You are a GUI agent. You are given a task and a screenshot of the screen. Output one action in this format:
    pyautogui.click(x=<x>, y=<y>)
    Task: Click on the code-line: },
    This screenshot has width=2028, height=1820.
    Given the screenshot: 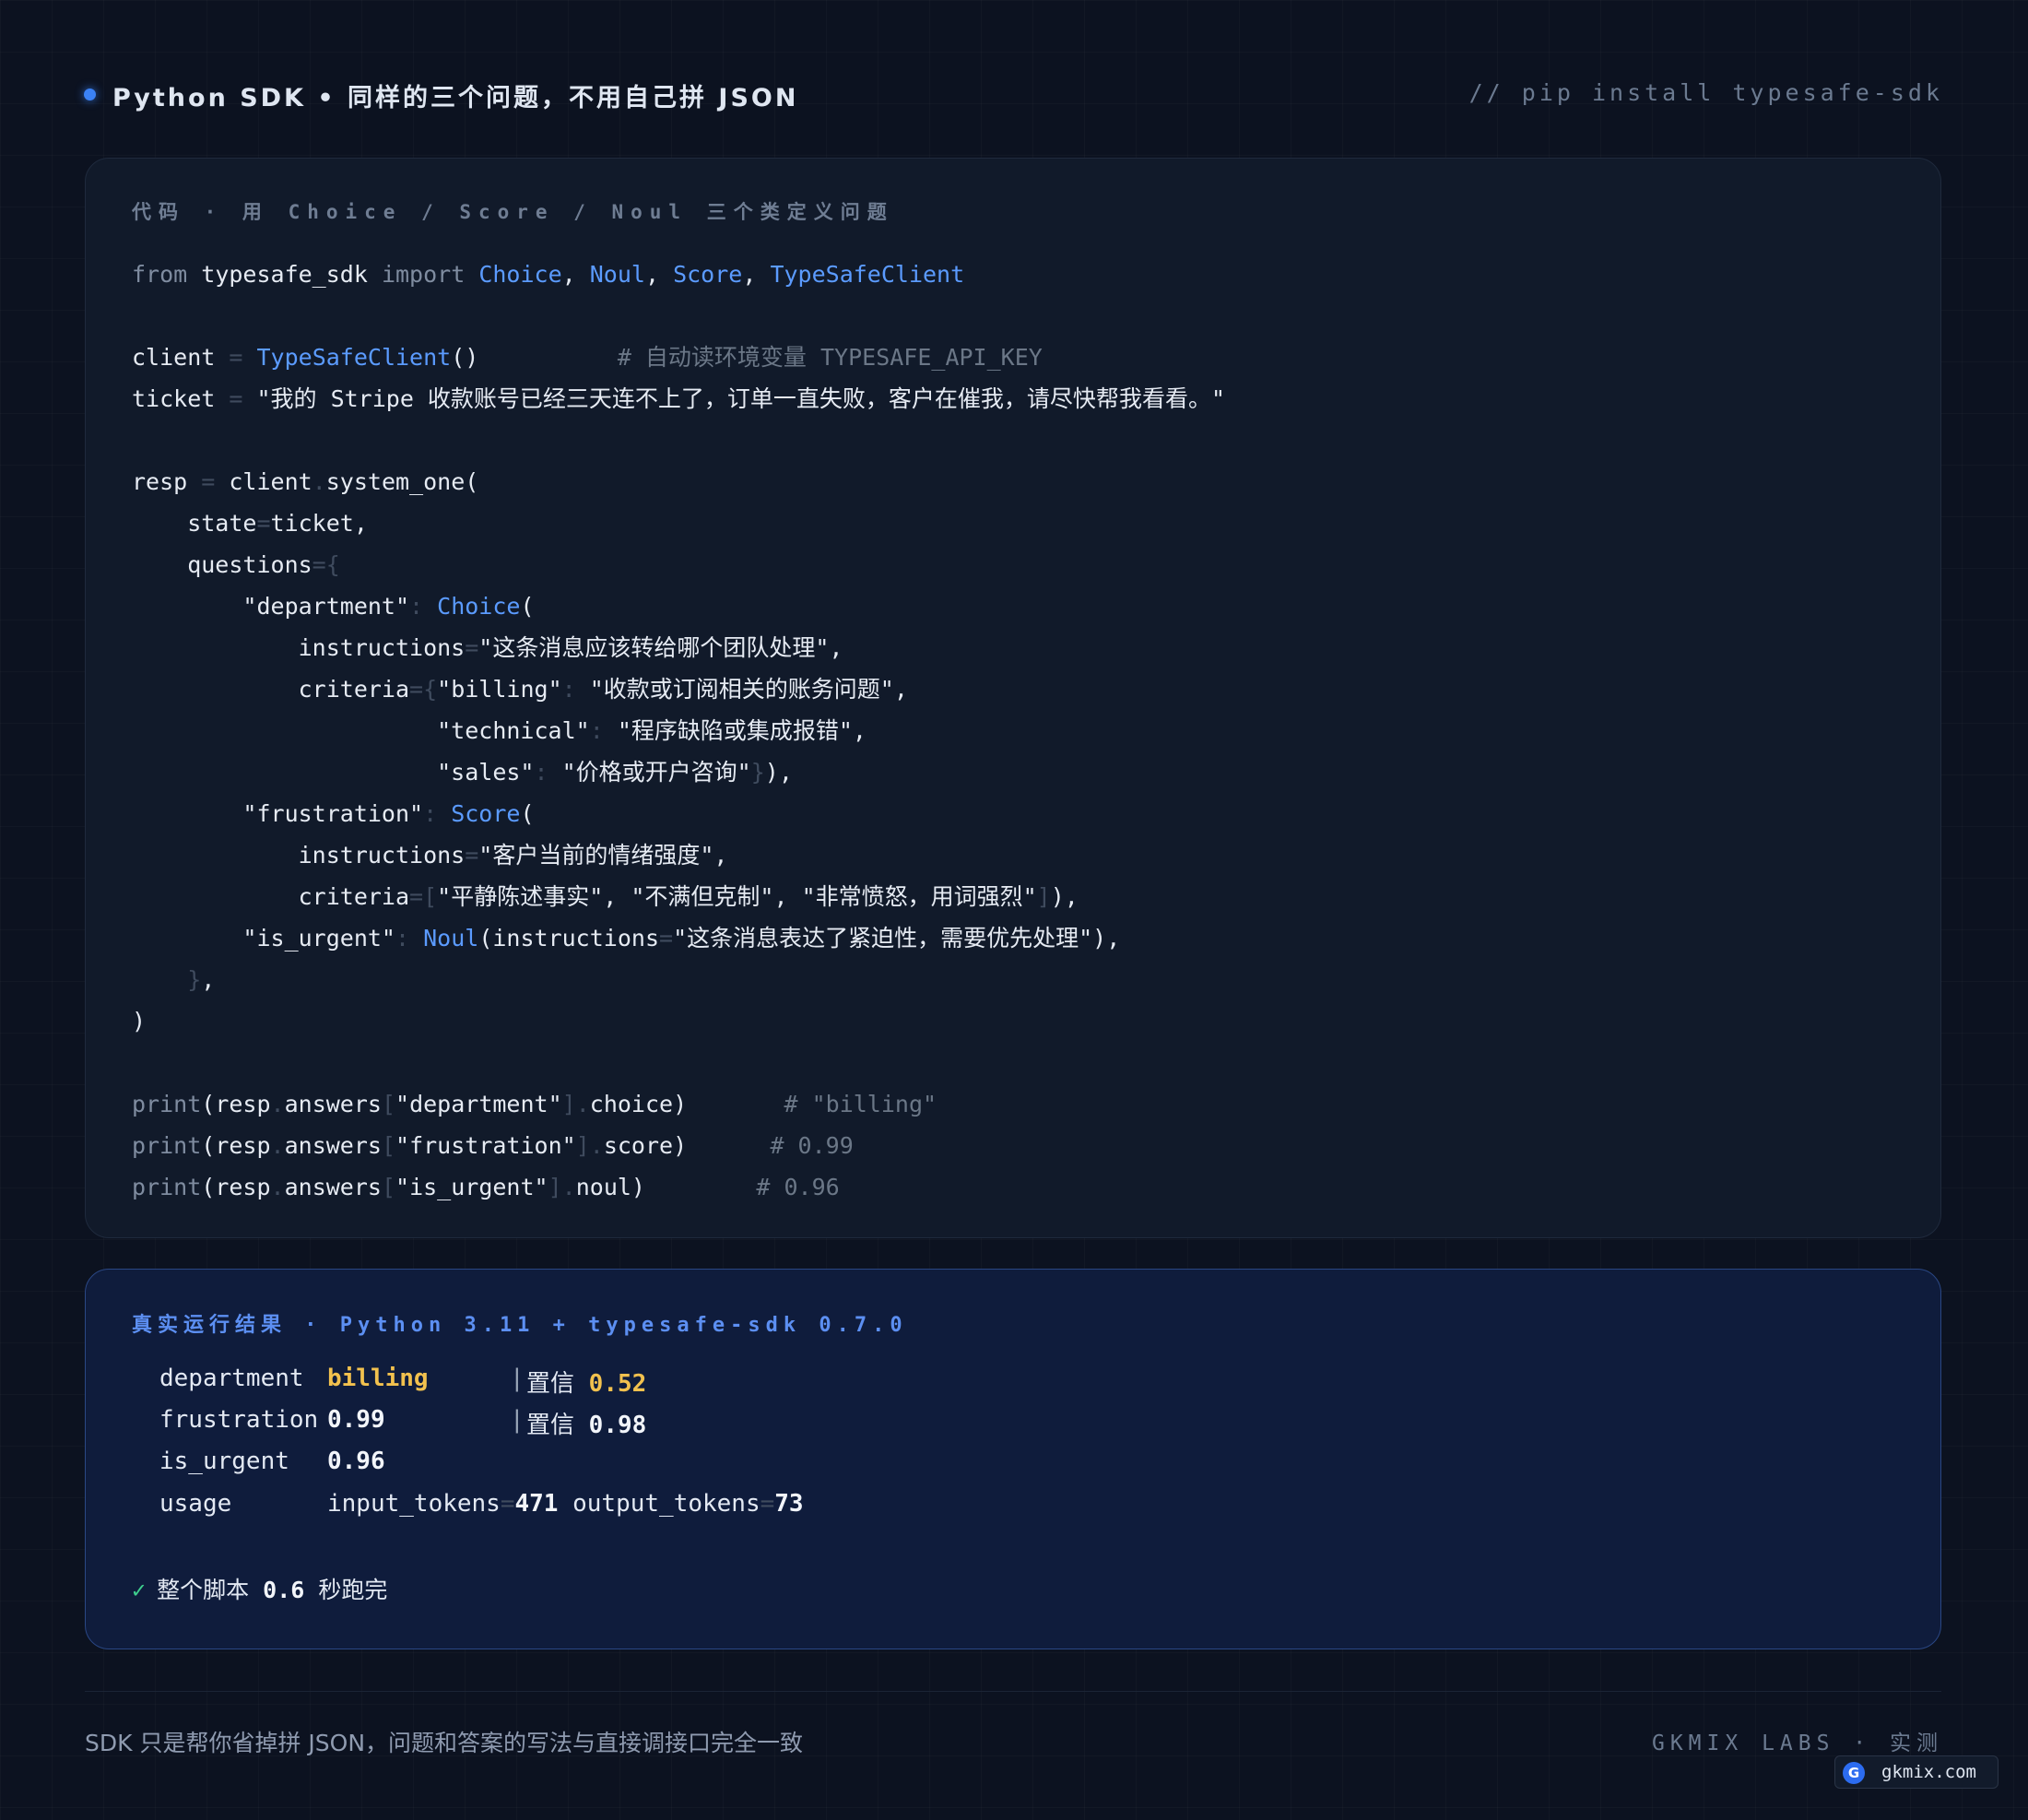 What is the action you would take?
    pyautogui.click(x=201, y=979)
    